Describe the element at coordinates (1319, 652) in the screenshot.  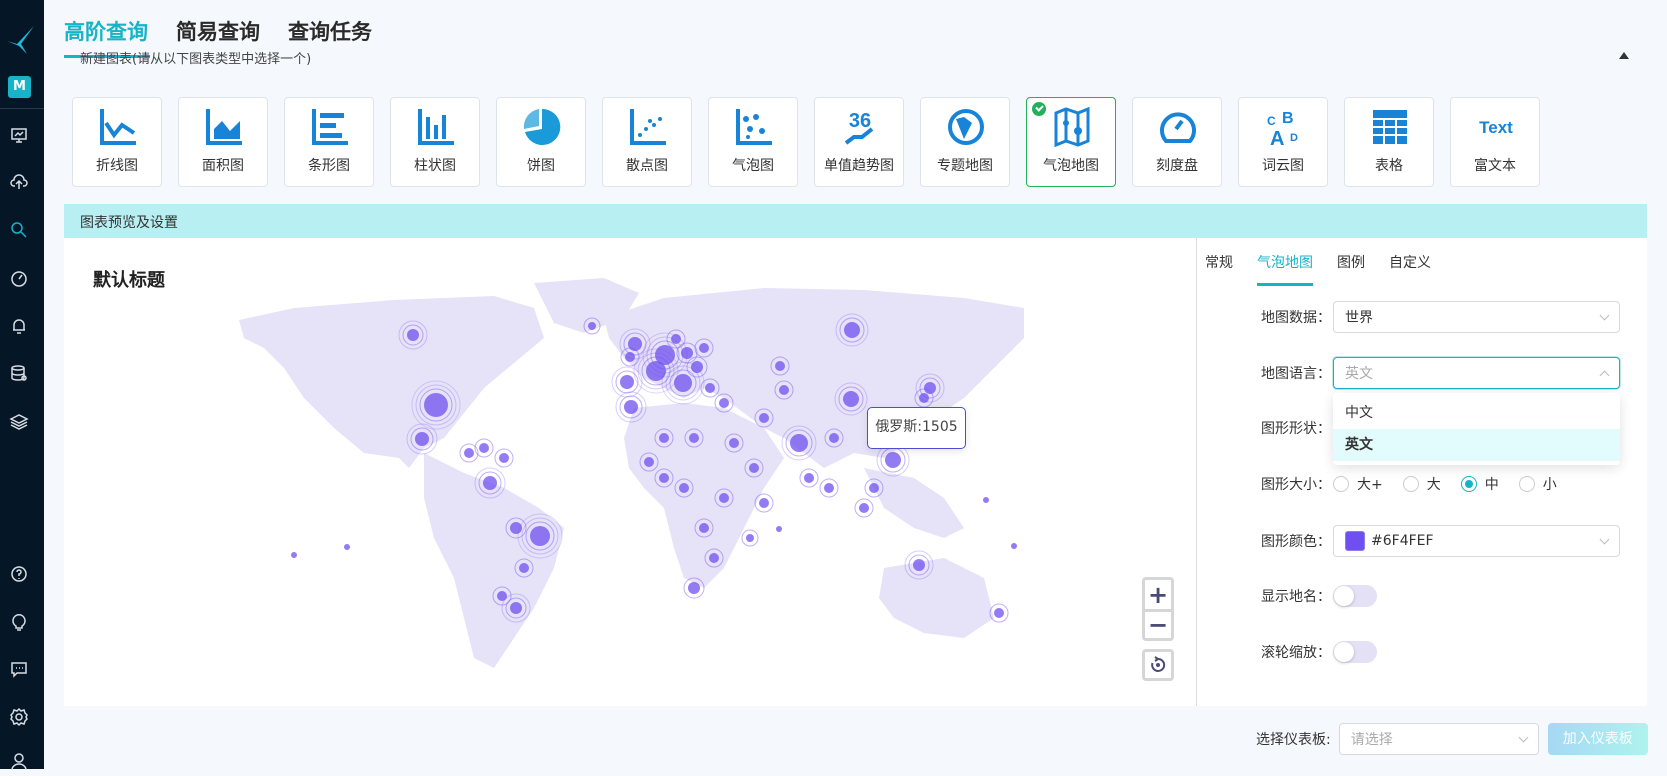
I see `wheel-zoom-row: 滚轮缩放：` at that location.